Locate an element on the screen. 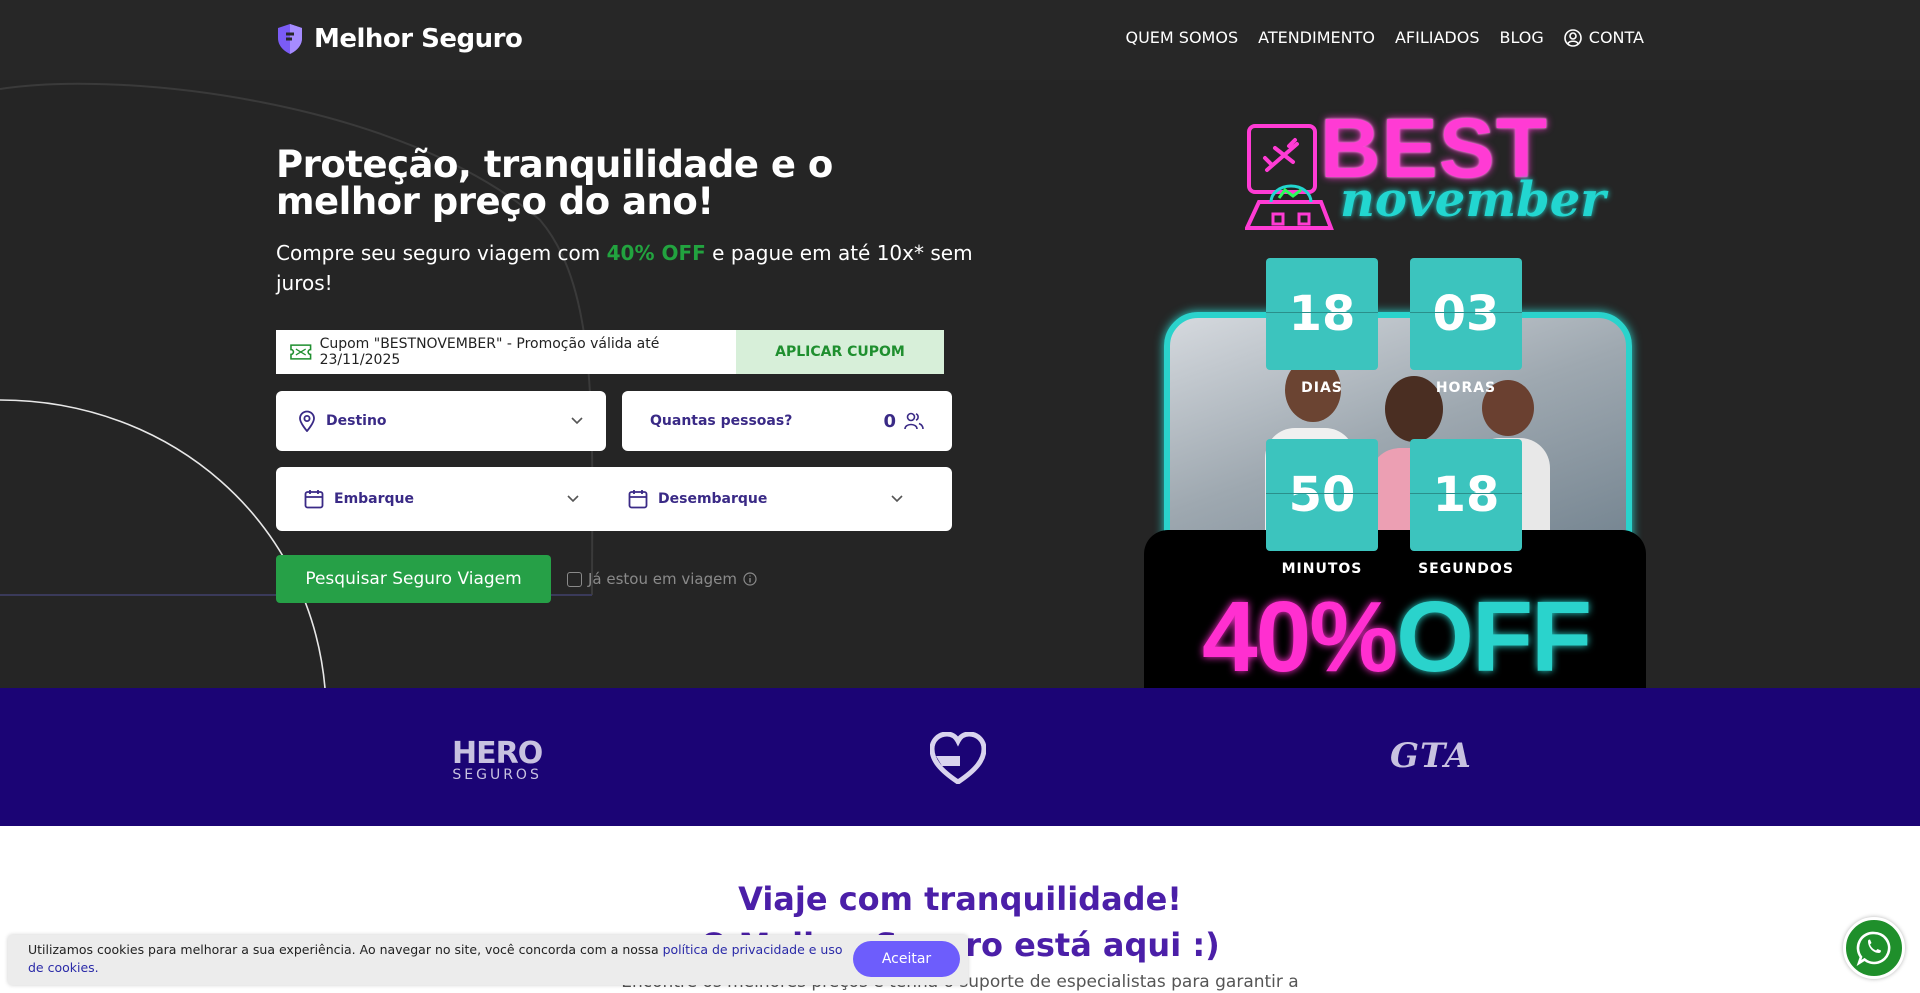 This screenshot has height=993, width=1920. discount-banner: 40% OFF is located at coordinates (1397, 634).